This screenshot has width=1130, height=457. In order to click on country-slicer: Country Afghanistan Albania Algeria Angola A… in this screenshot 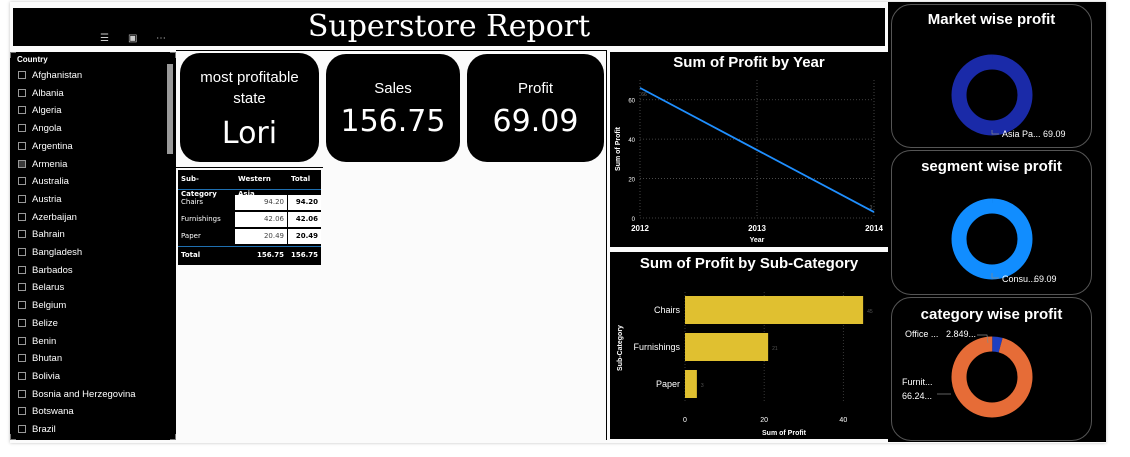, I will do `click(93, 246)`.